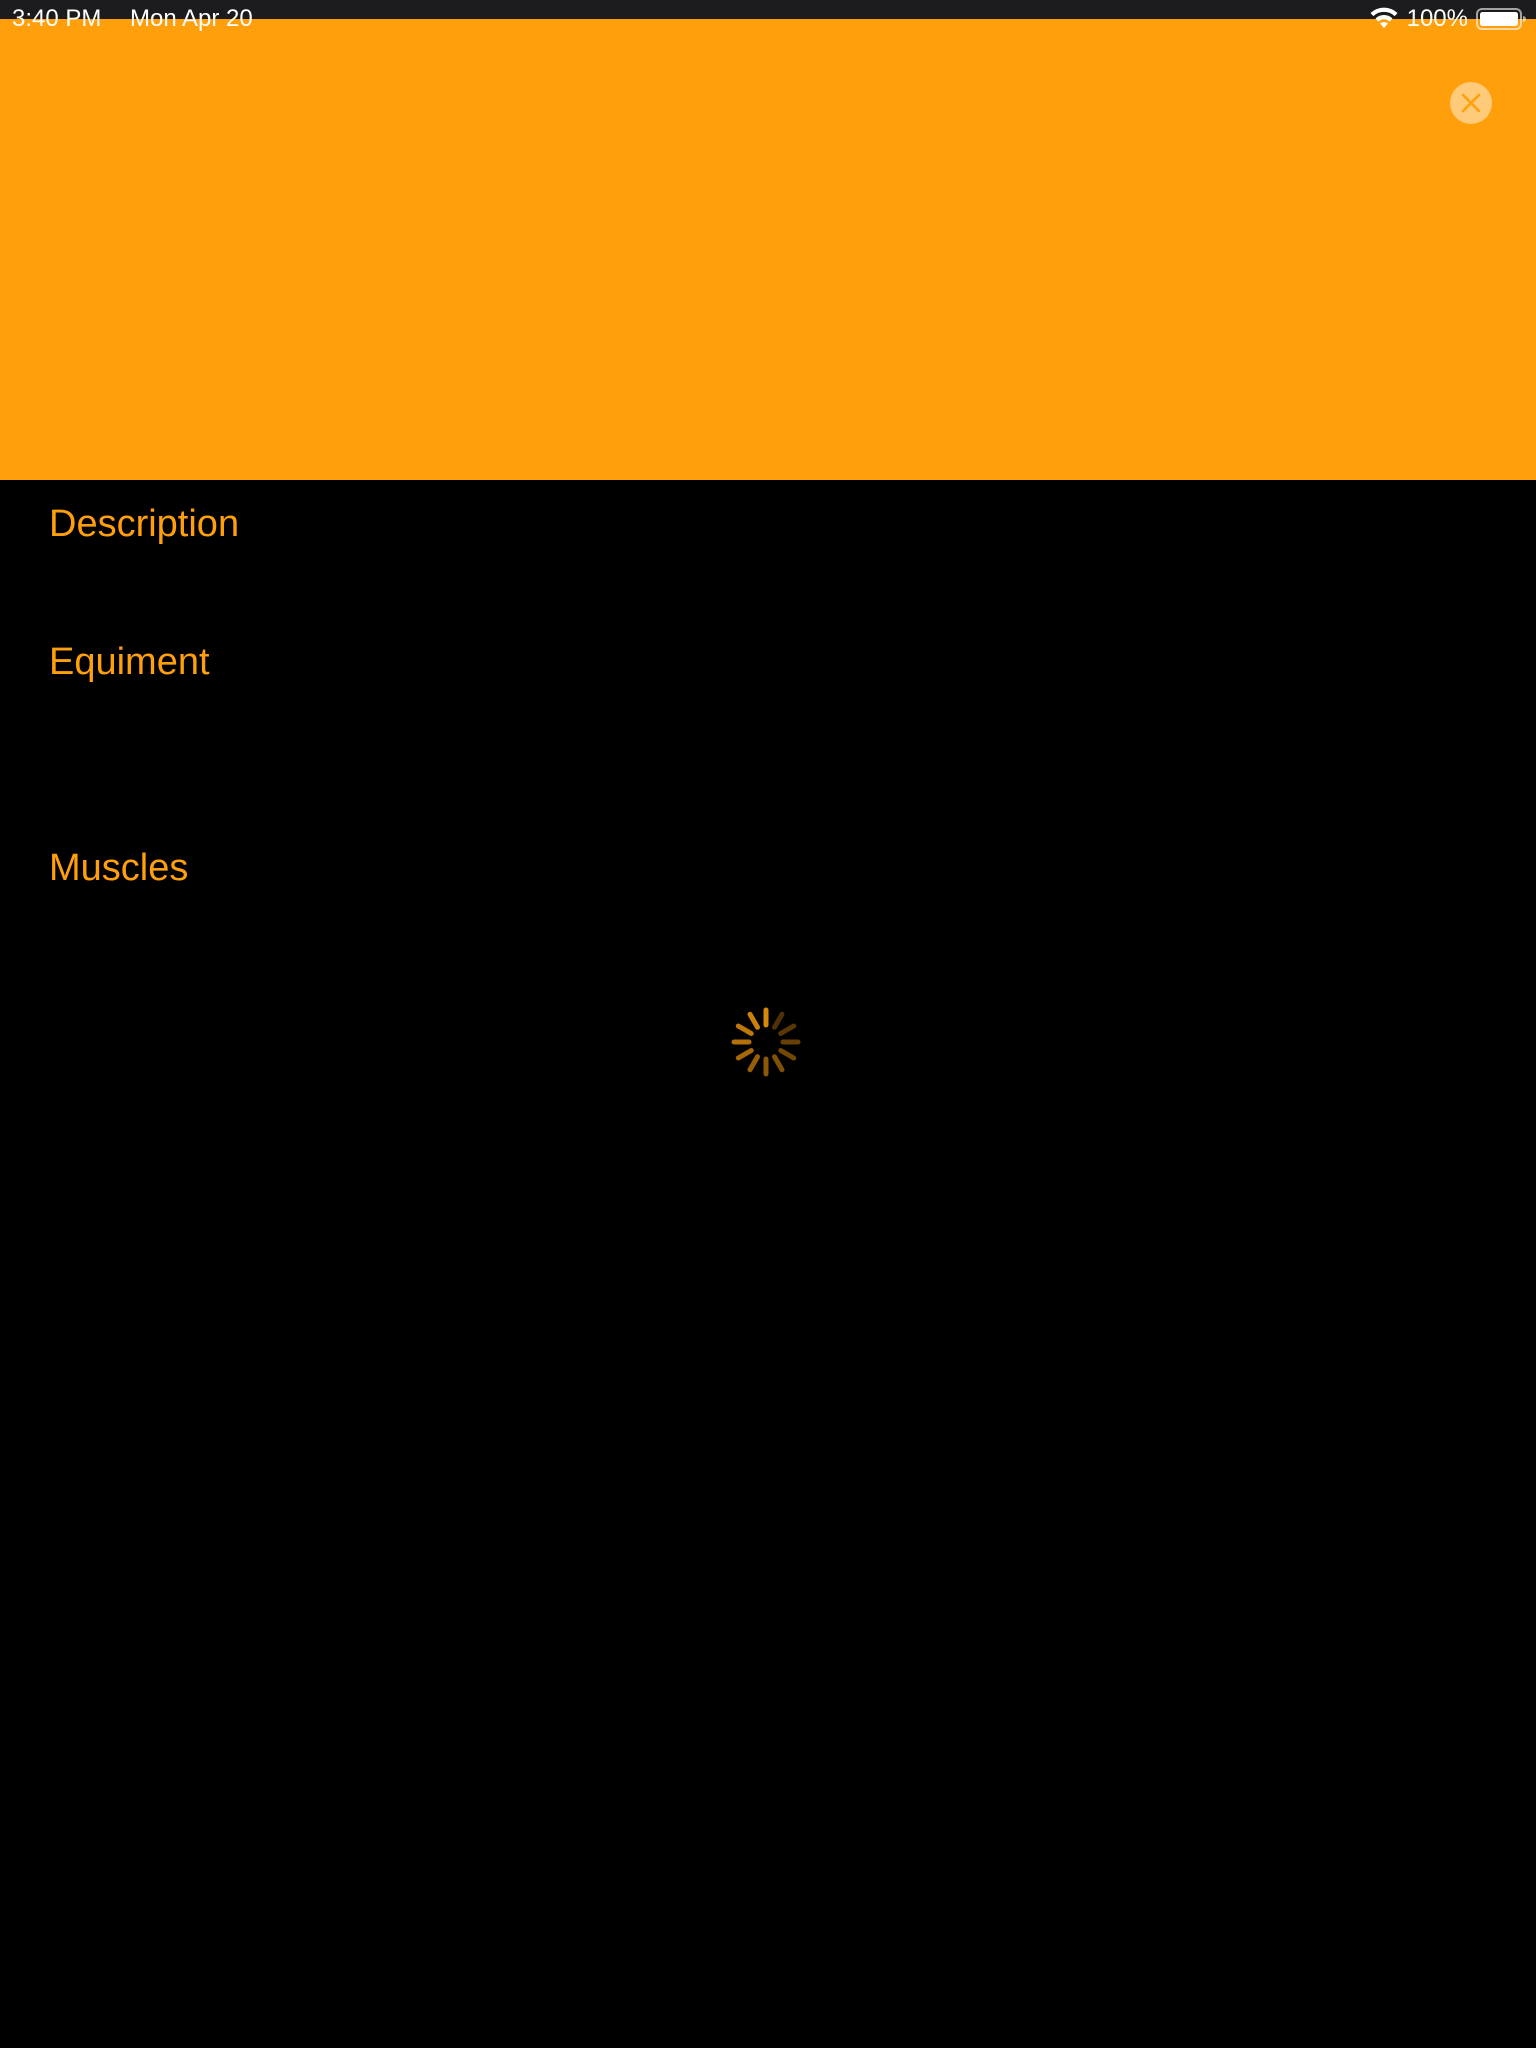 Image resolution: width=1536 pixels, height=2048 pixels. What do you see at coordinates (1501, 19) in the screenshot?
I see `battery-icon` at bounding box center [1501, 19].